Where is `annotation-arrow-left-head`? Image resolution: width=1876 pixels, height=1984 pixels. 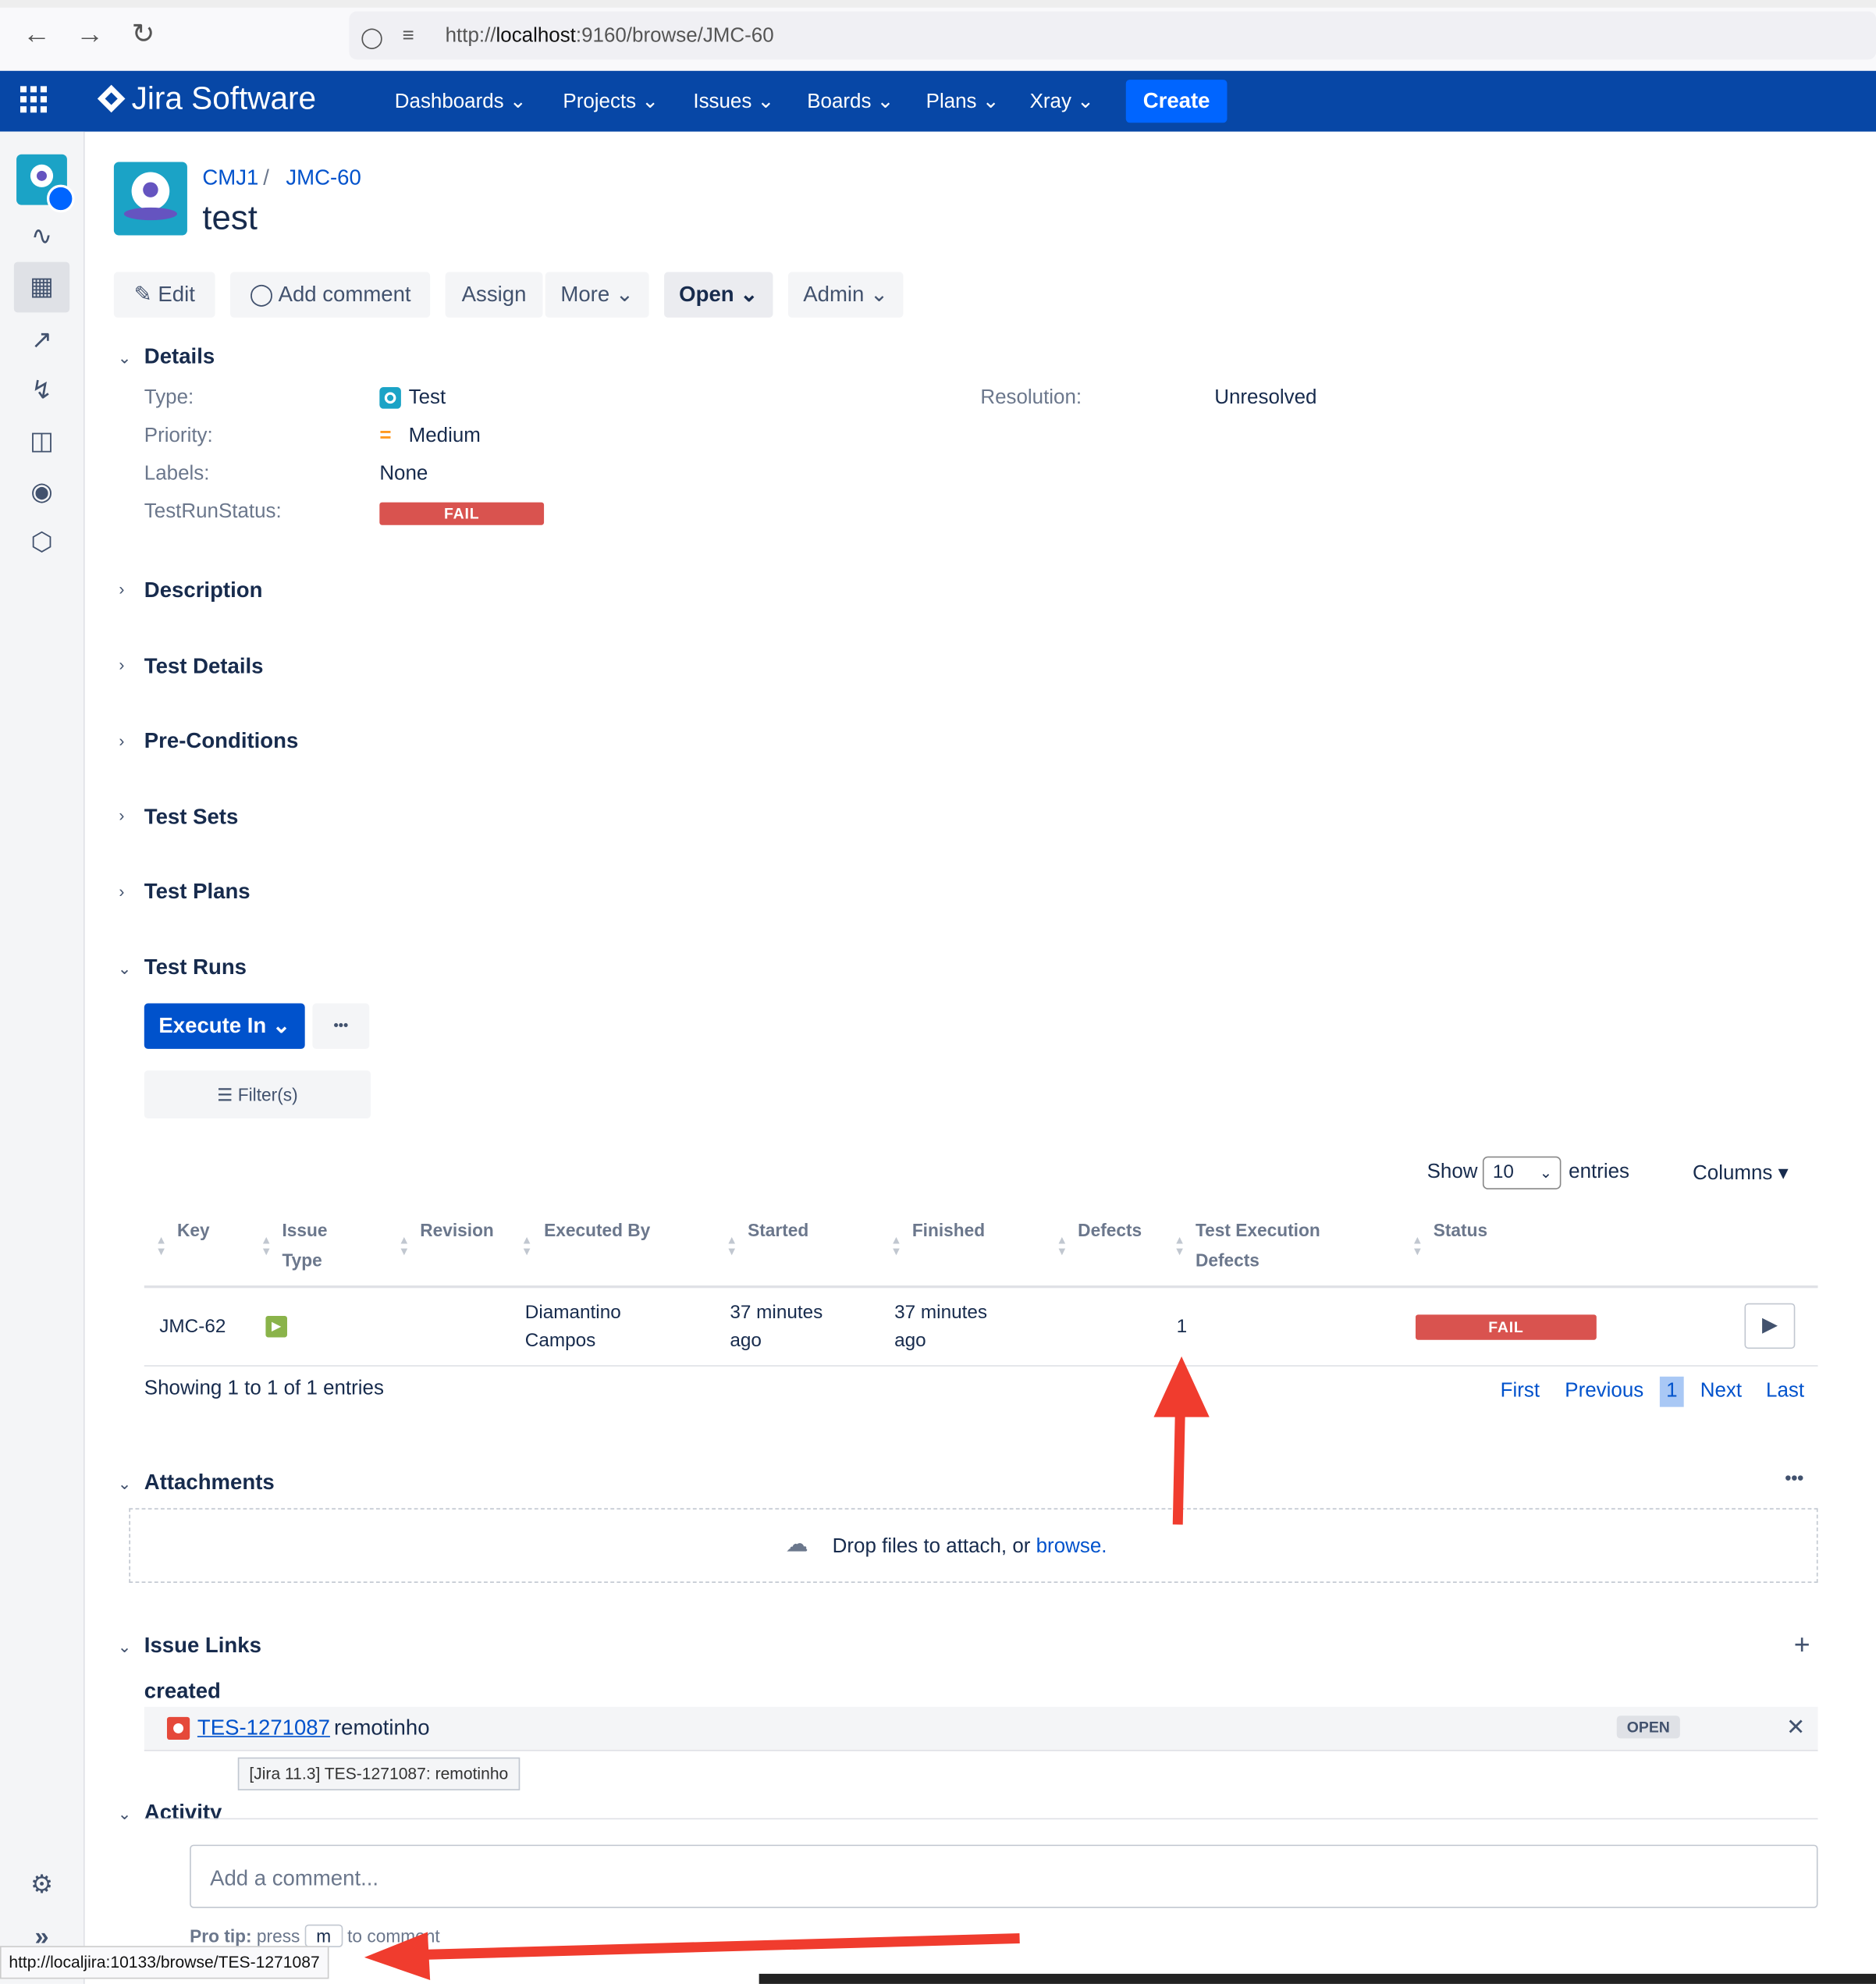
annotation-arrow-left-head is located at coordinates (397, 1956).